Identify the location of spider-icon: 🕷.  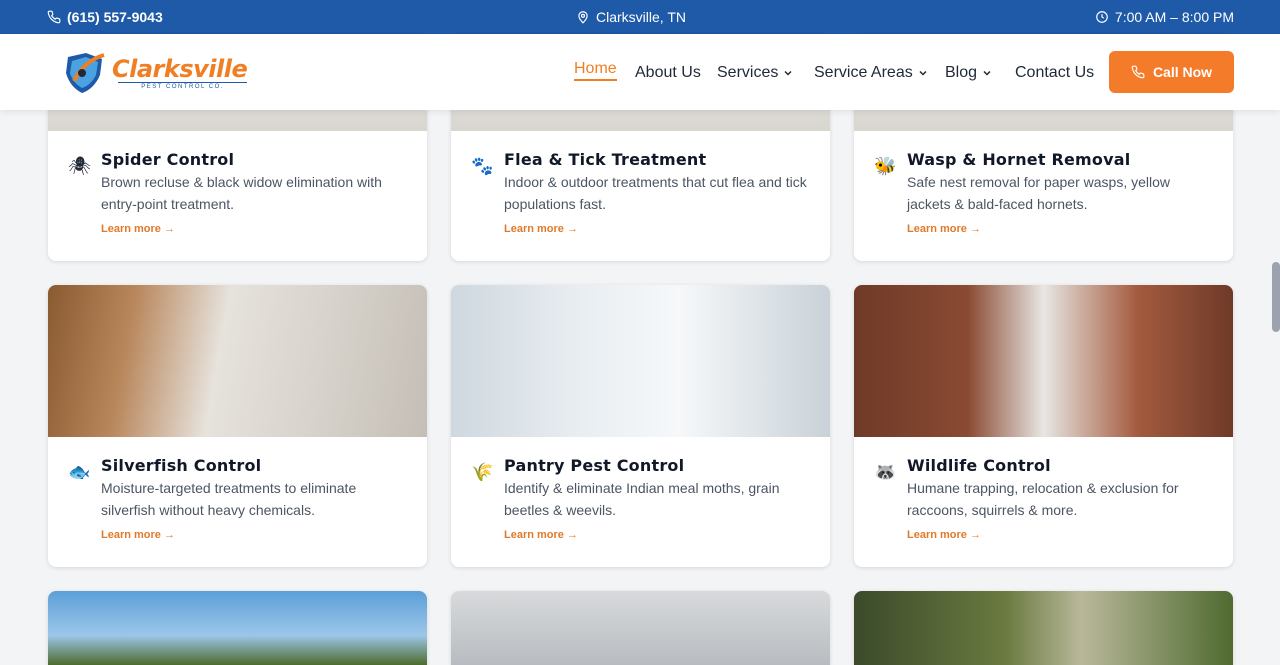
(79, 166).